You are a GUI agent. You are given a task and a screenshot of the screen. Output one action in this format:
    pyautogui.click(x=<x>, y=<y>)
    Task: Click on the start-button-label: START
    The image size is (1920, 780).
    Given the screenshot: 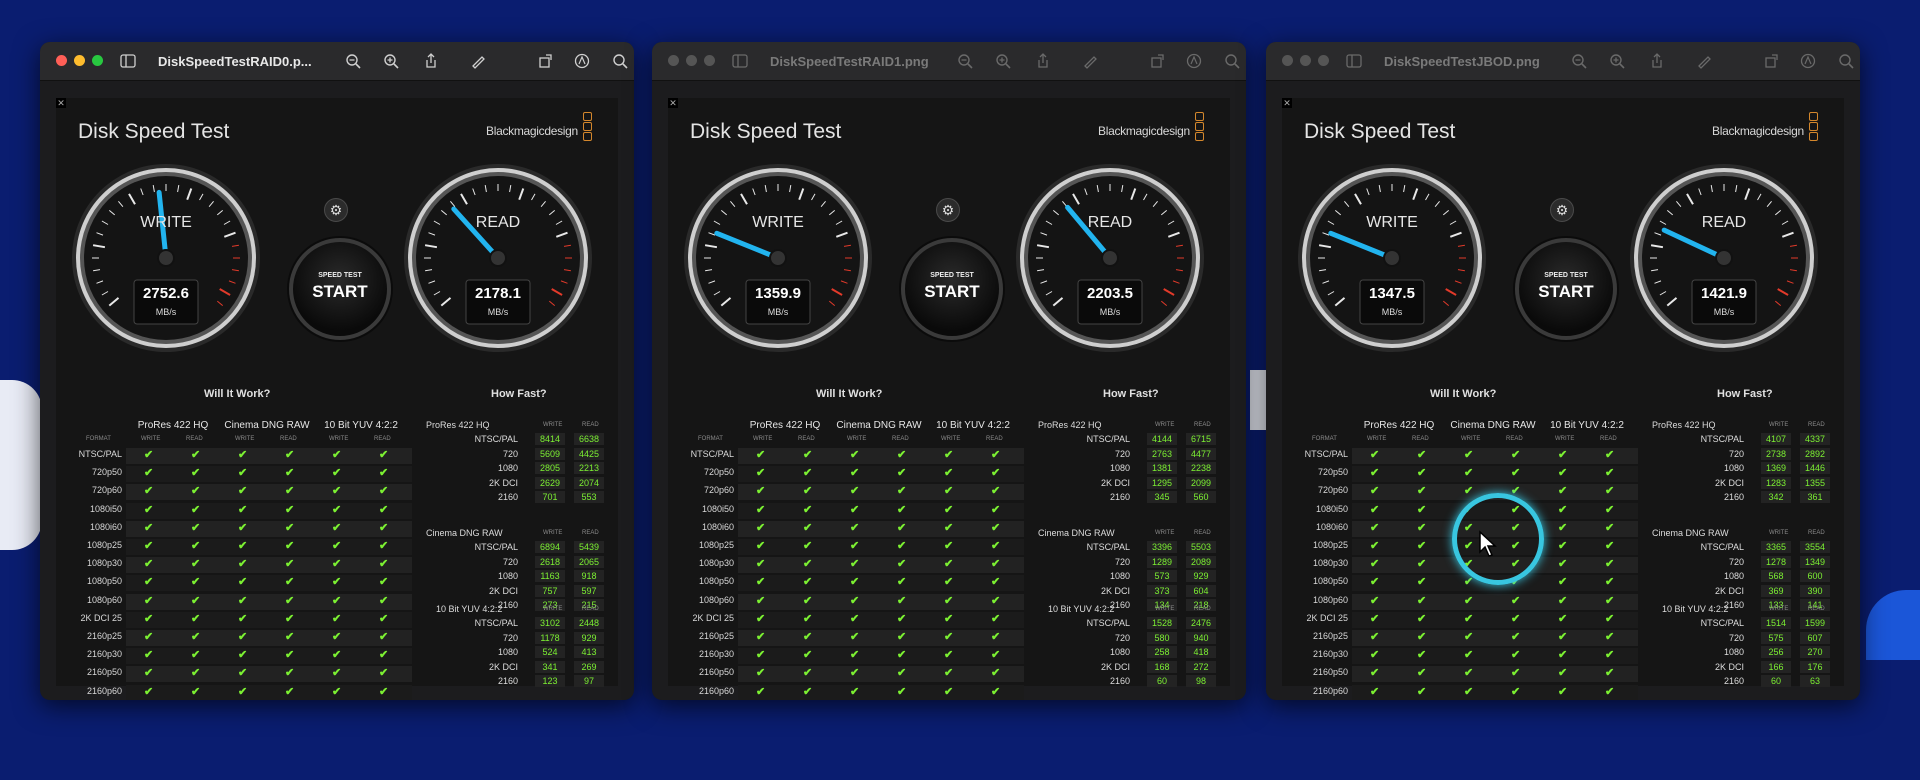 What is the action you would take?
    pyautogui.click(x=1566, y=291)
    